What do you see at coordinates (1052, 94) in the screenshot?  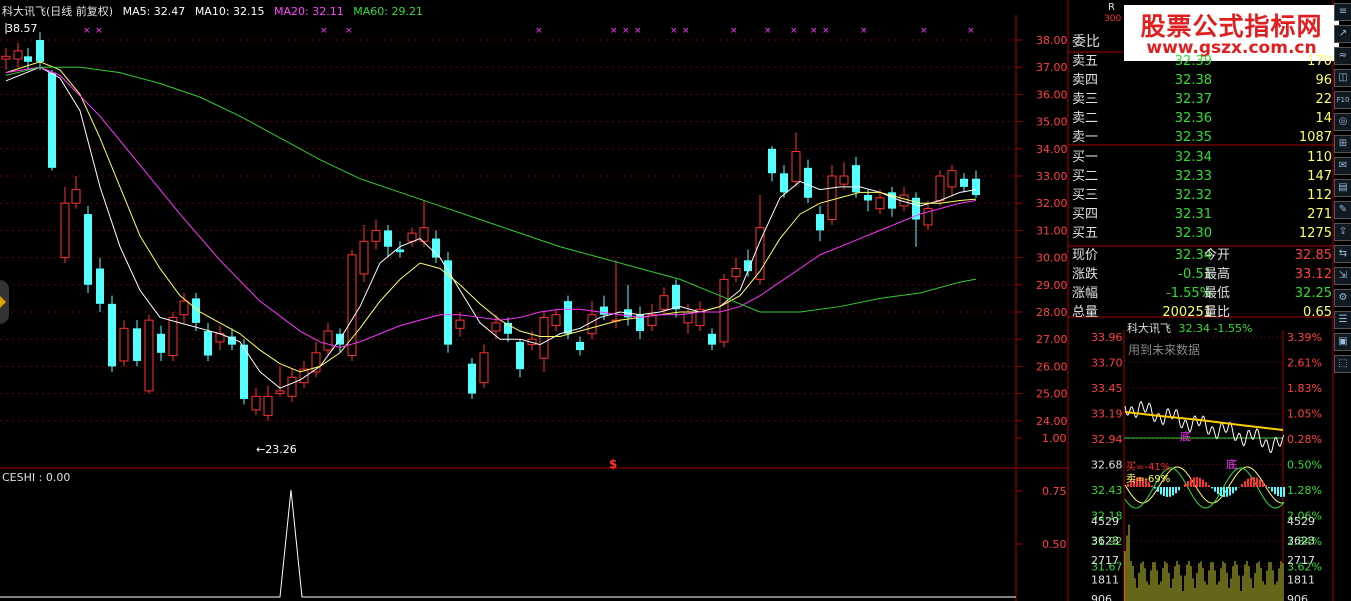 I see `y-tick-label: 36.00` at bounding box center [1052, 94].